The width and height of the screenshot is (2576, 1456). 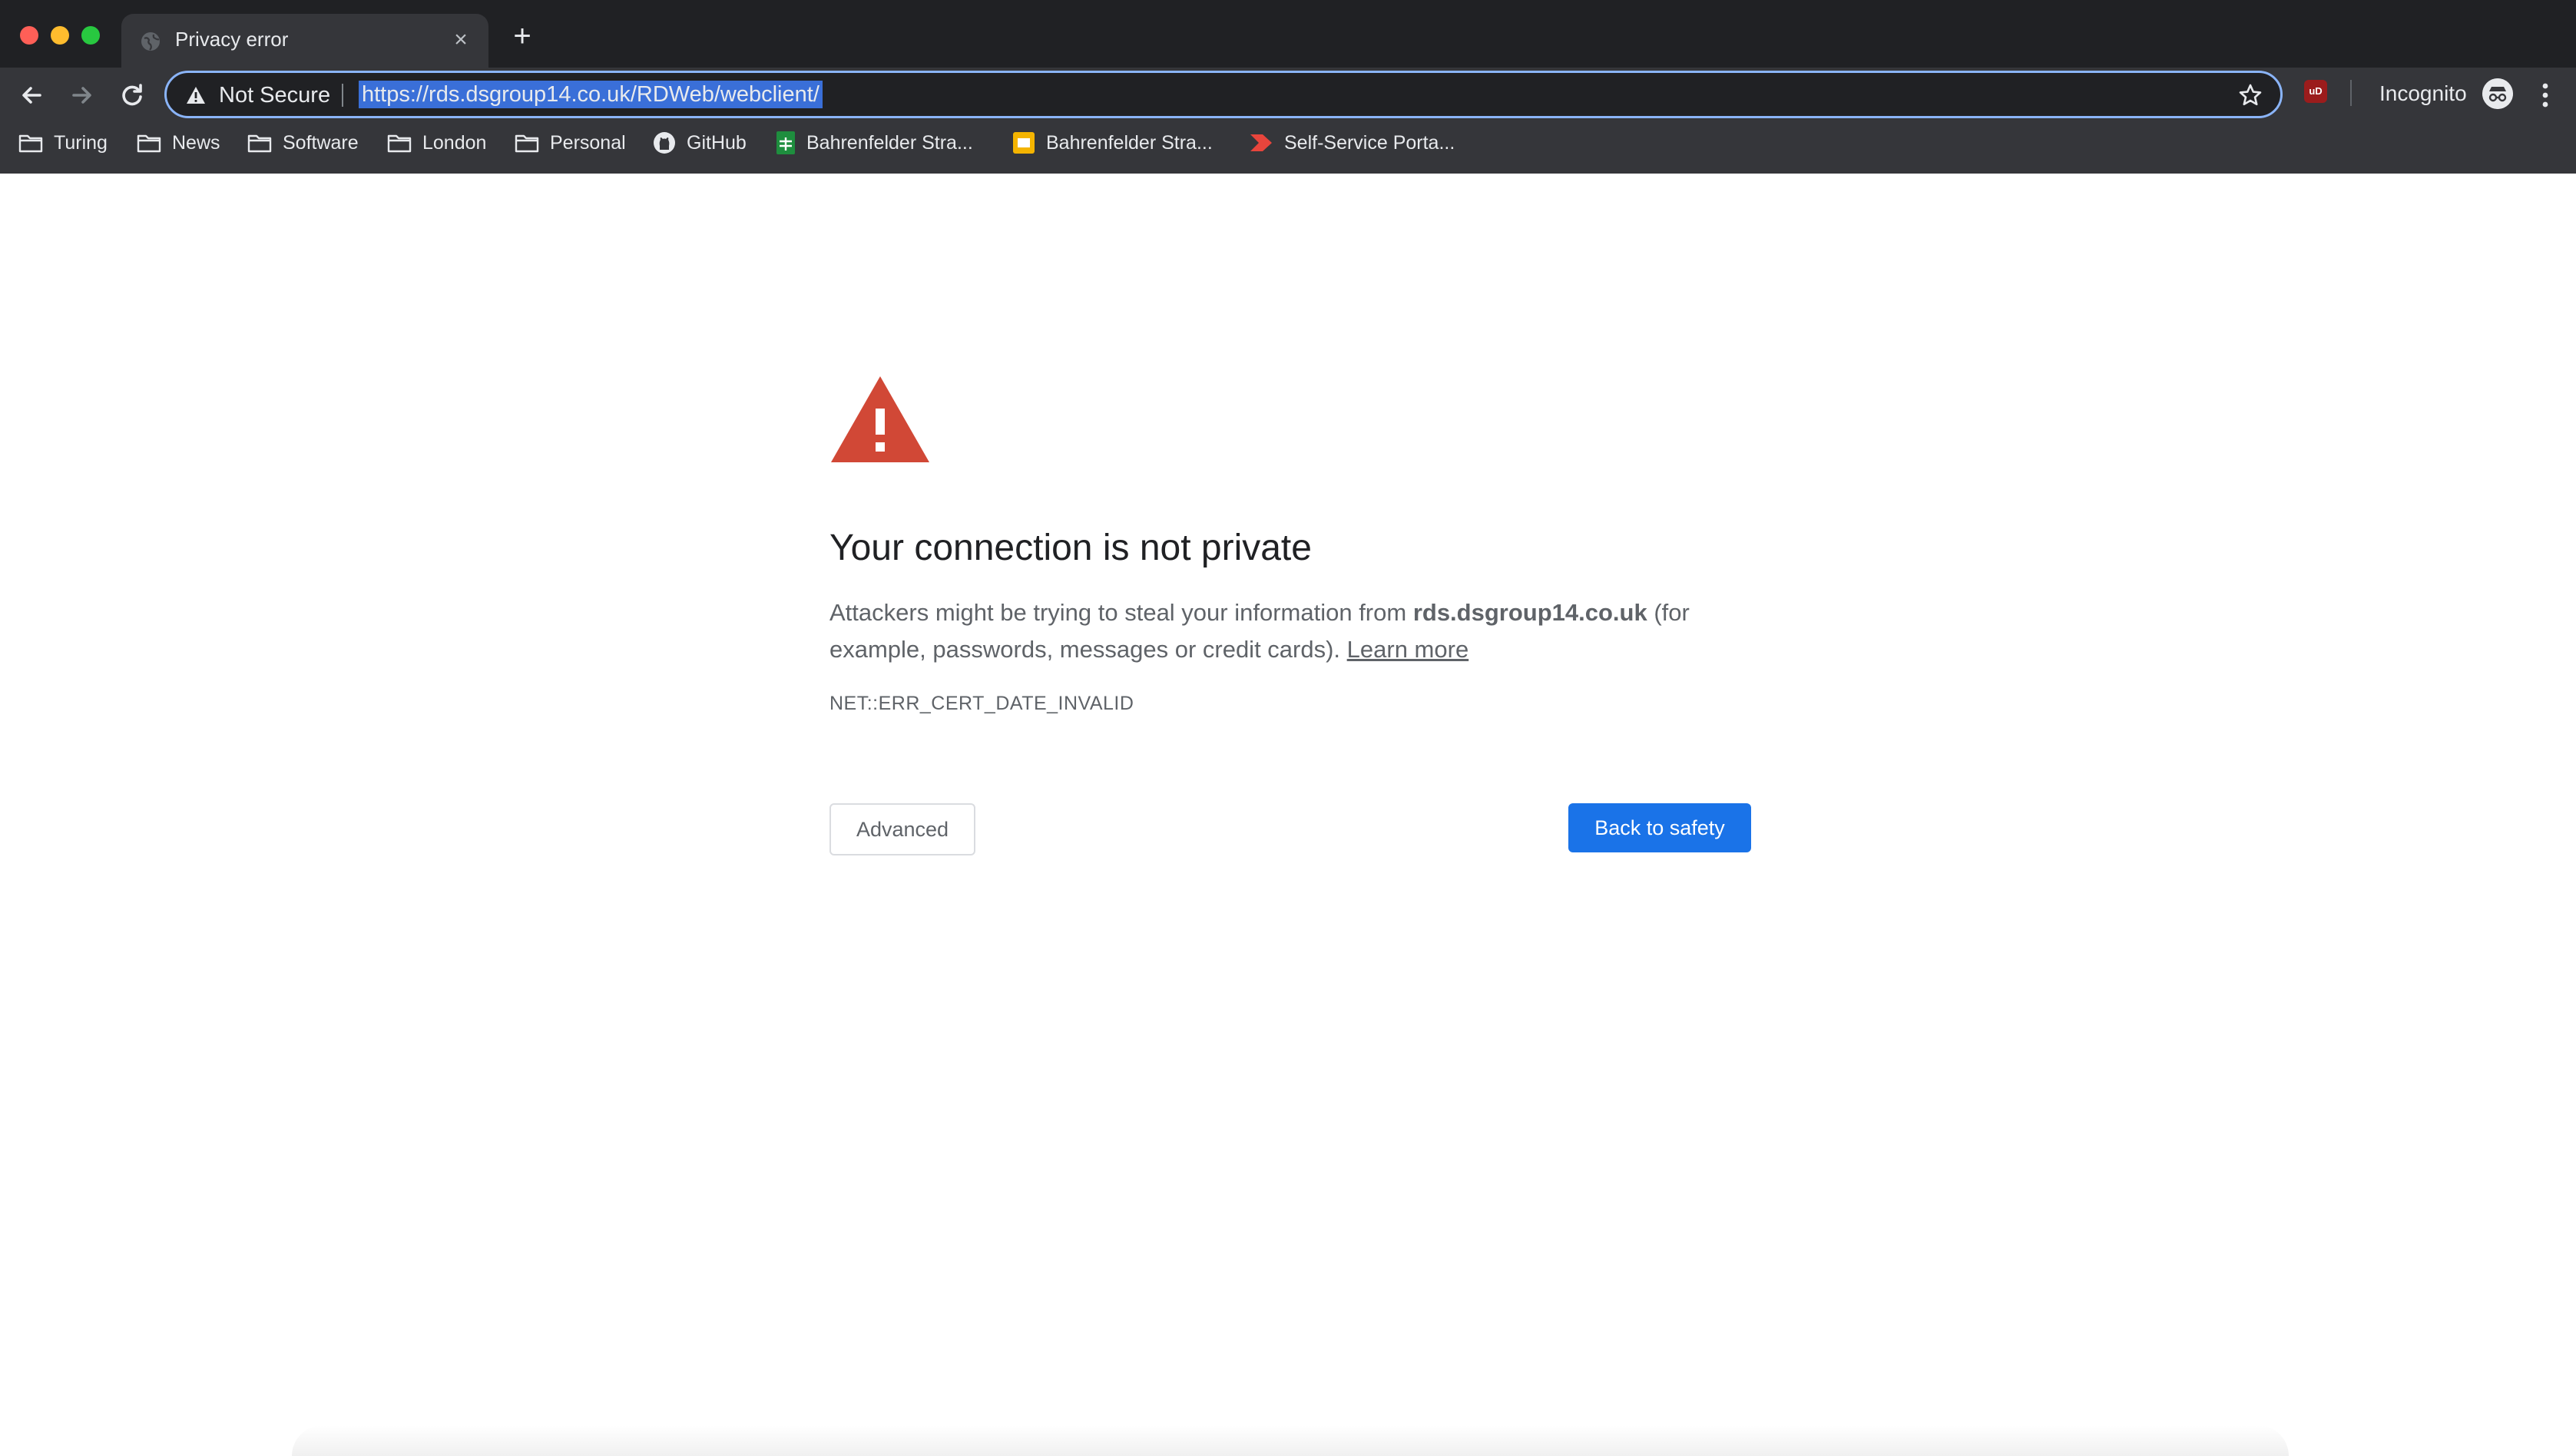 I want to click on bookmark-london: London, so click(x=436, y=142).